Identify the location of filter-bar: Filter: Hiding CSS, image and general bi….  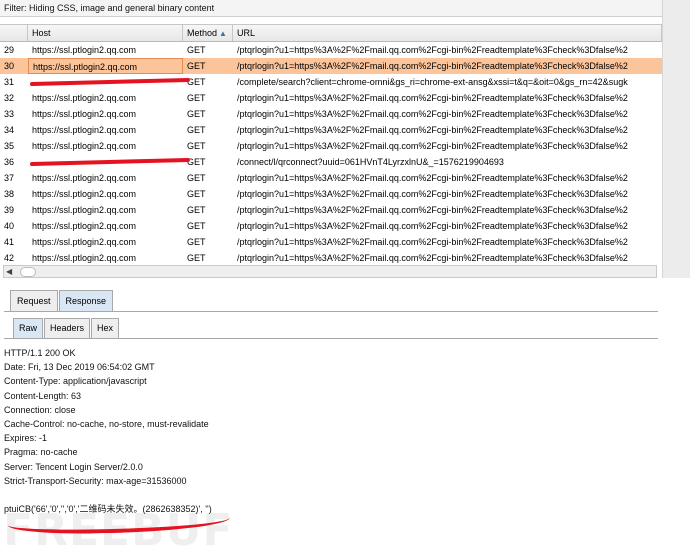
(331, 8).